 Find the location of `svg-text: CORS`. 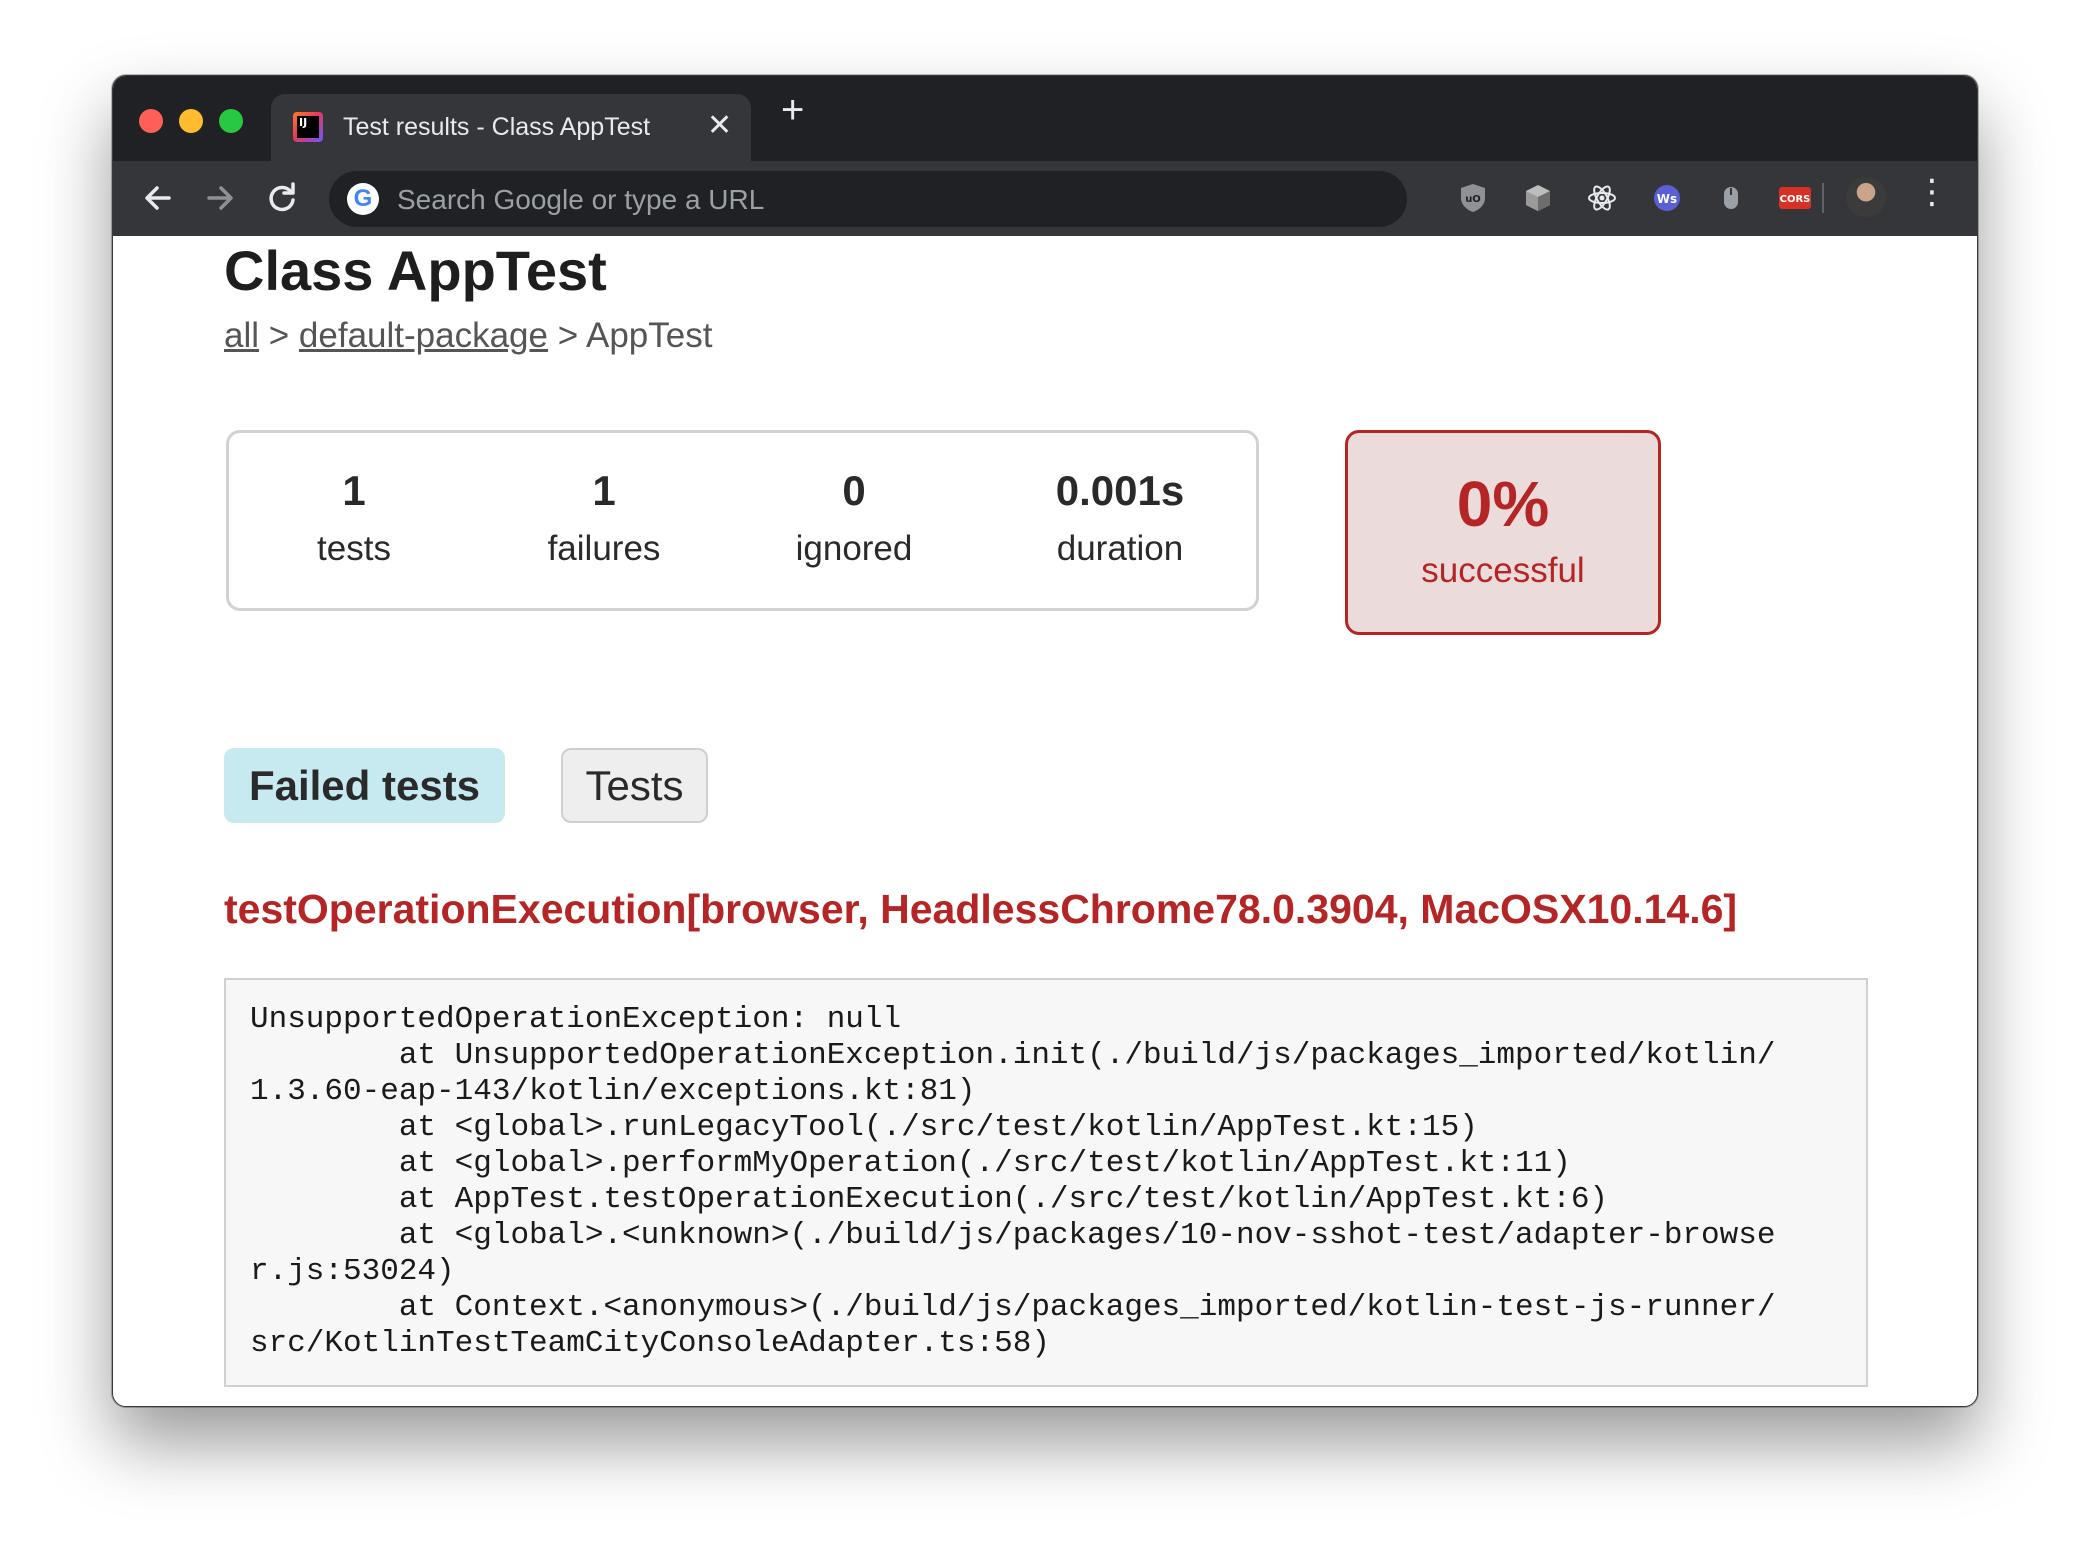

svg-text: CORS is located at coordinates (1795, 199).